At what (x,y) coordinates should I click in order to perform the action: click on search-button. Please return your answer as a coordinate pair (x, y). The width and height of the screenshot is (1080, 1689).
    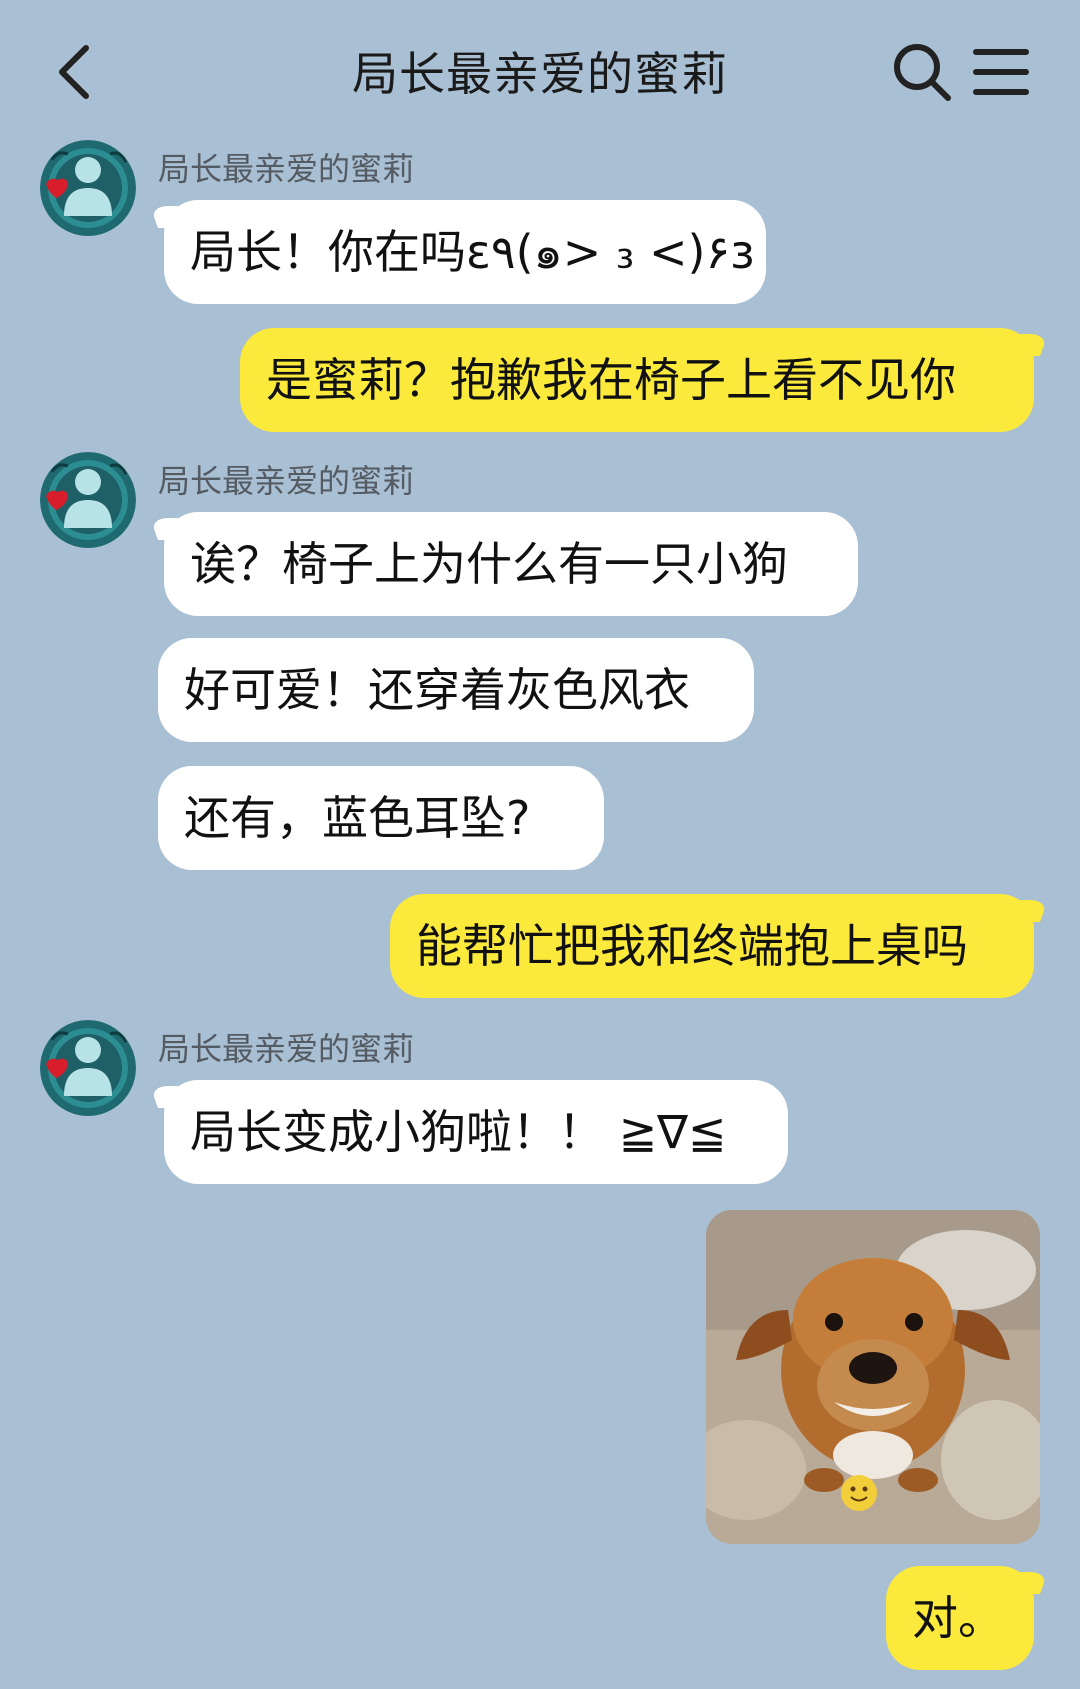
    Looking at the image, I should click on (922, 72).